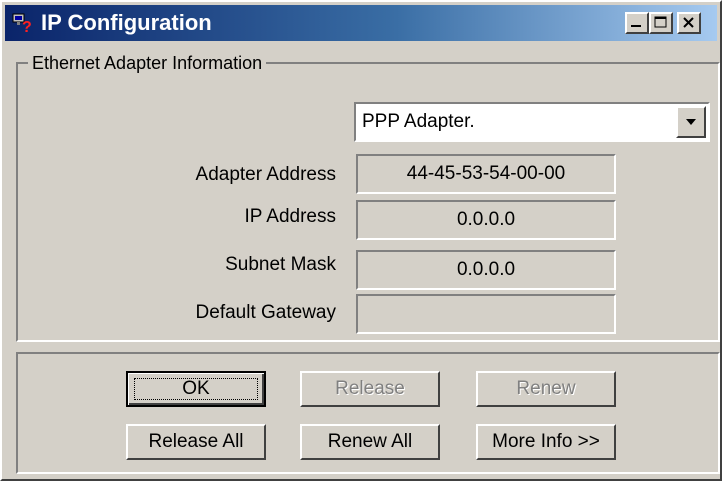  What do you see at coordinates (486, 174) in the screenshot?
I see `adapter-address-field: 44-45-53-54-00-00` at bounding box center [486, 174].